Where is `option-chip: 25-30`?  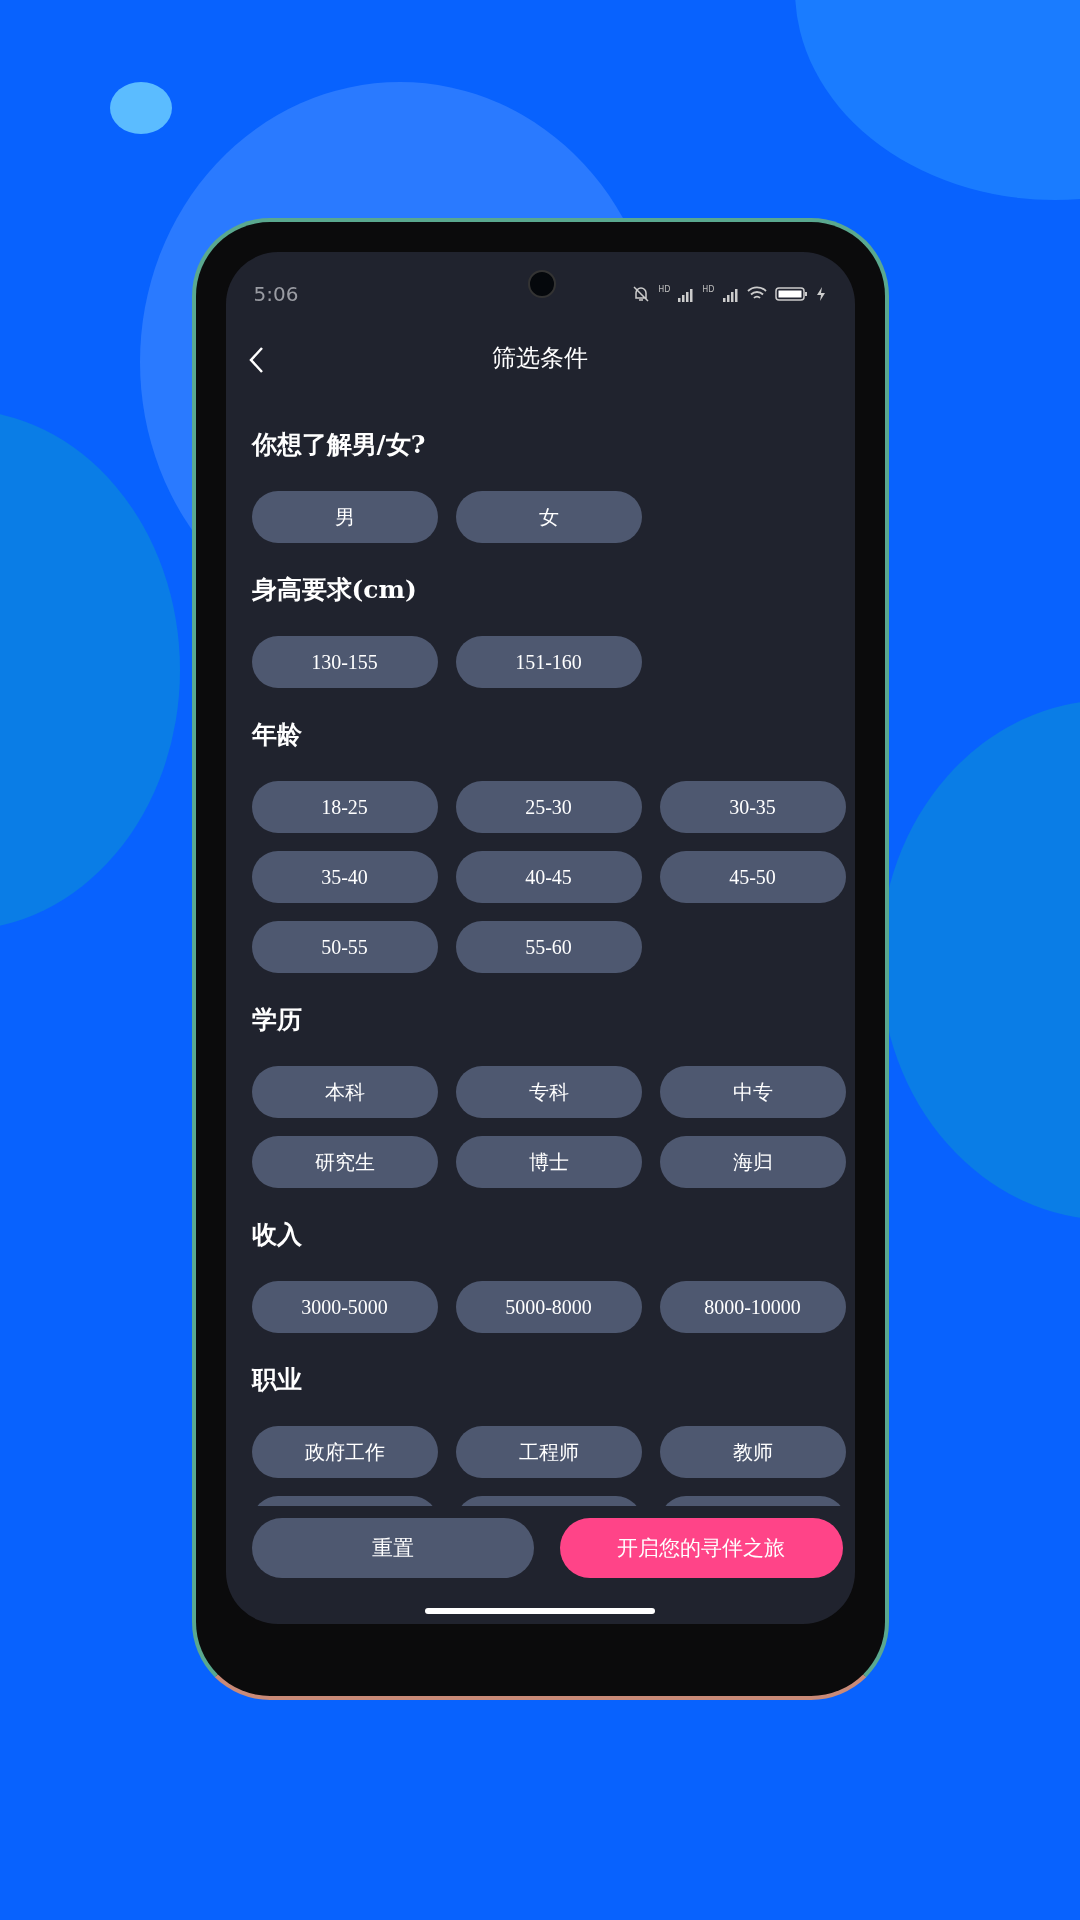 option-chip: 25-30 is located at coordinates (548, 807).